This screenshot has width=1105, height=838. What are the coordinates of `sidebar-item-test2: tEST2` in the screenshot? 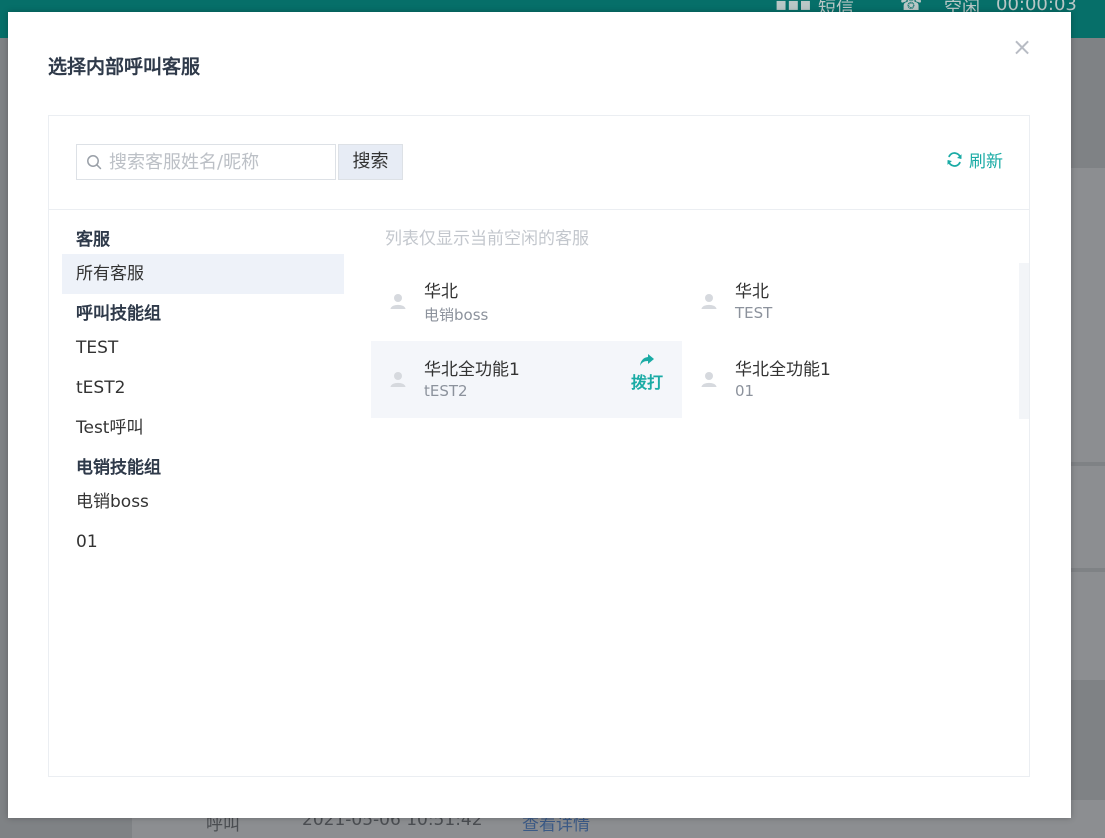 It's located at (203, 388).